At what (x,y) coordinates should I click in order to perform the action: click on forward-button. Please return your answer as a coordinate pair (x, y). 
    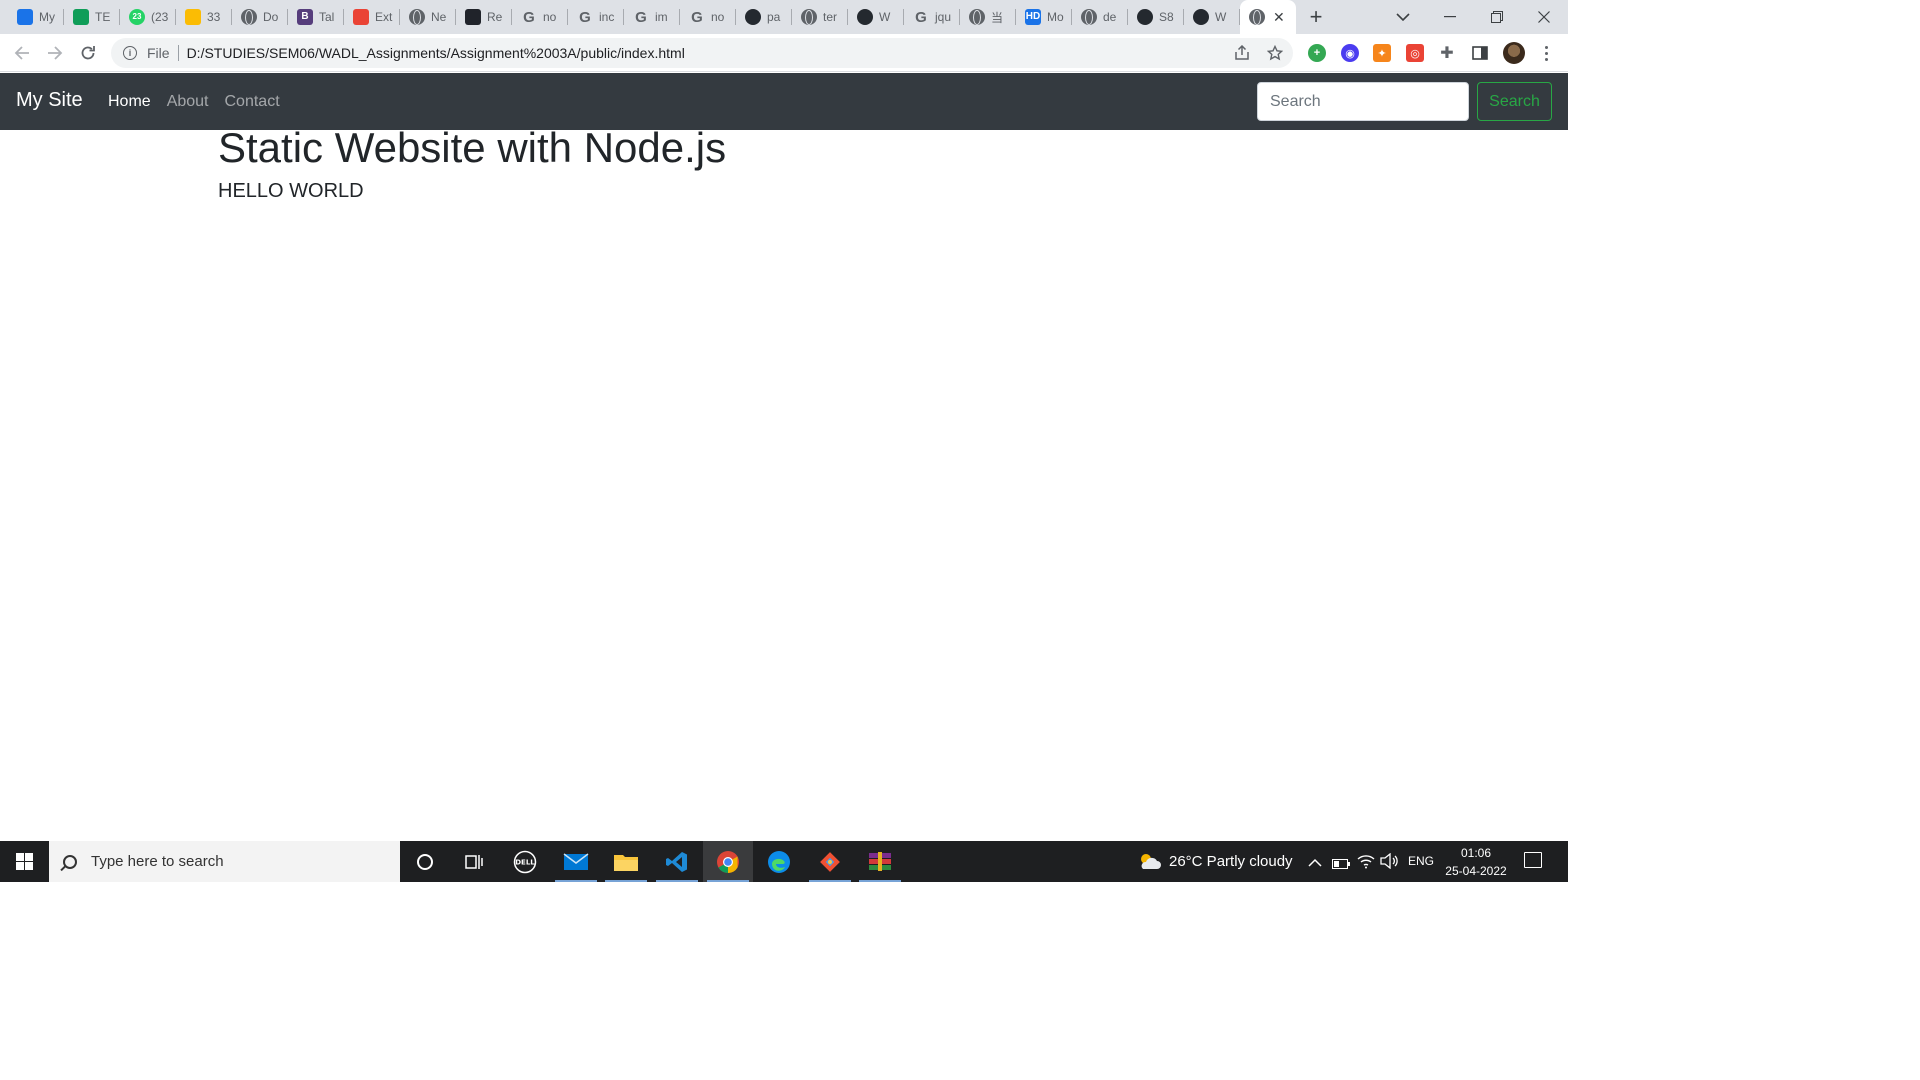
    Looking at the image, I should click on (55, 53).